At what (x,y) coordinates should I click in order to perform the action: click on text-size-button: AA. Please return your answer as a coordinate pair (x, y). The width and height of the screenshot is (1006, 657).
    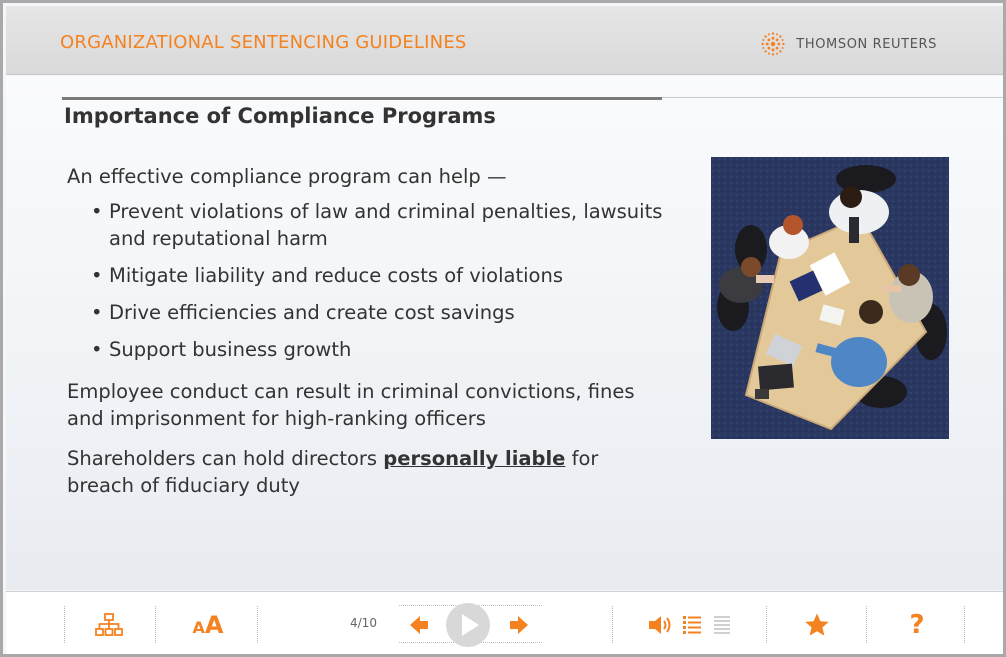
    Looking at the image, I should click on (208, 625).